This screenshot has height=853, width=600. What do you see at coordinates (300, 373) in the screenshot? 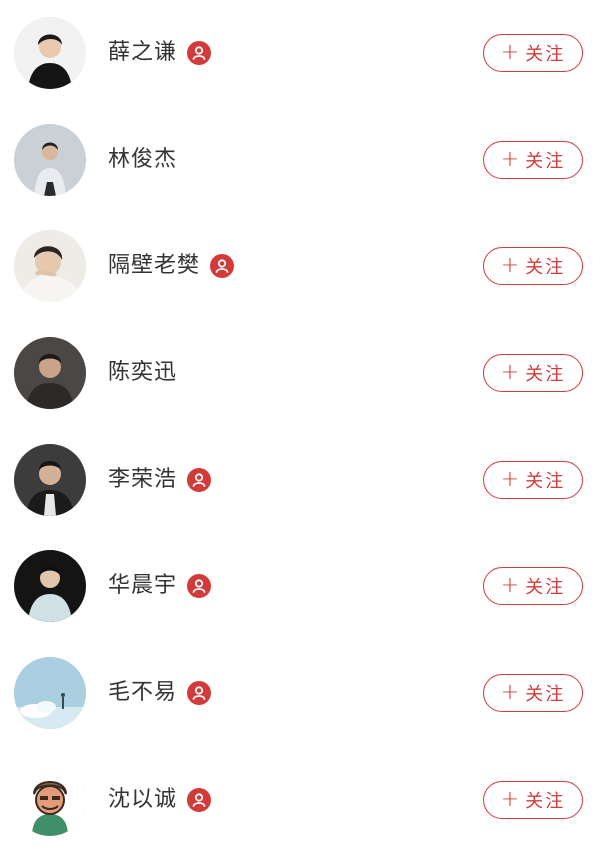
I see `artist-row: 陈奕迅 + 关注` at bounding box center [300, 373].